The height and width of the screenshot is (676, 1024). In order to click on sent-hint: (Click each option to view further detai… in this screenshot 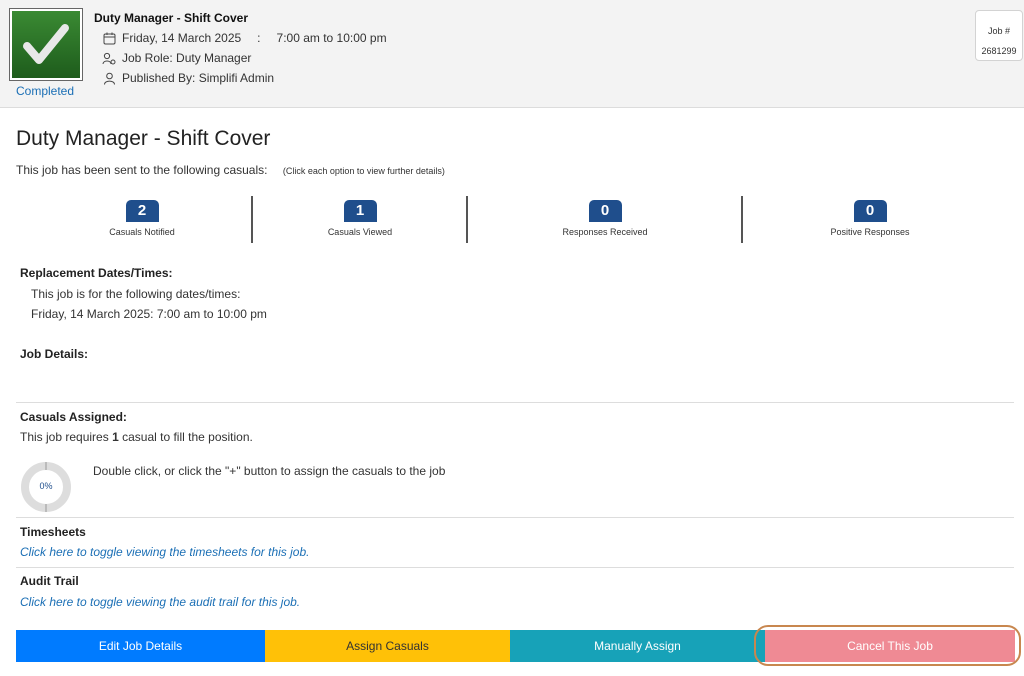, I will do `click(363, 171)`.